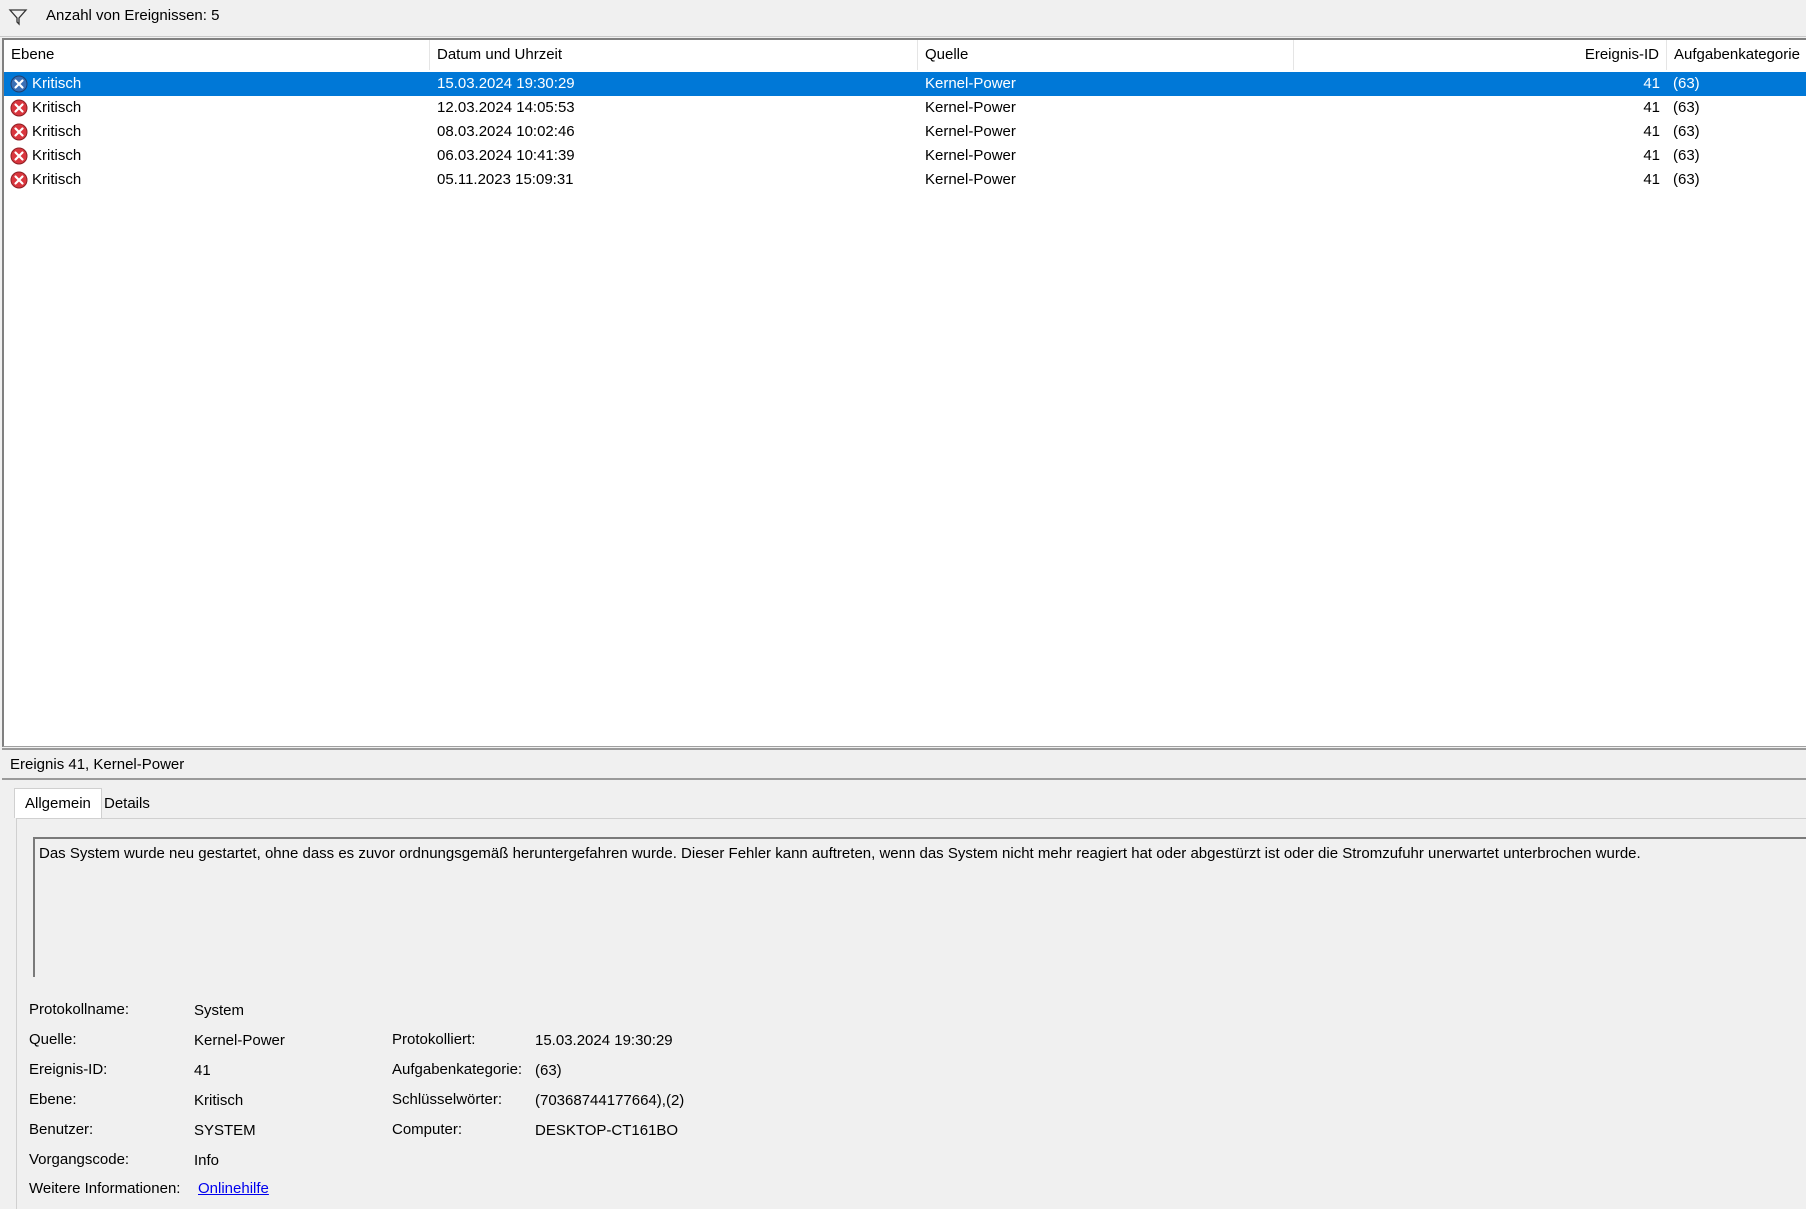  I want to click on tab-allgemein: Allgemein, so click(58, 803).